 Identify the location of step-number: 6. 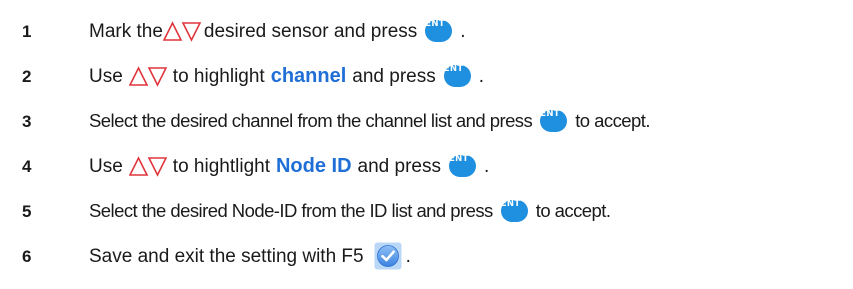
(27, 256).